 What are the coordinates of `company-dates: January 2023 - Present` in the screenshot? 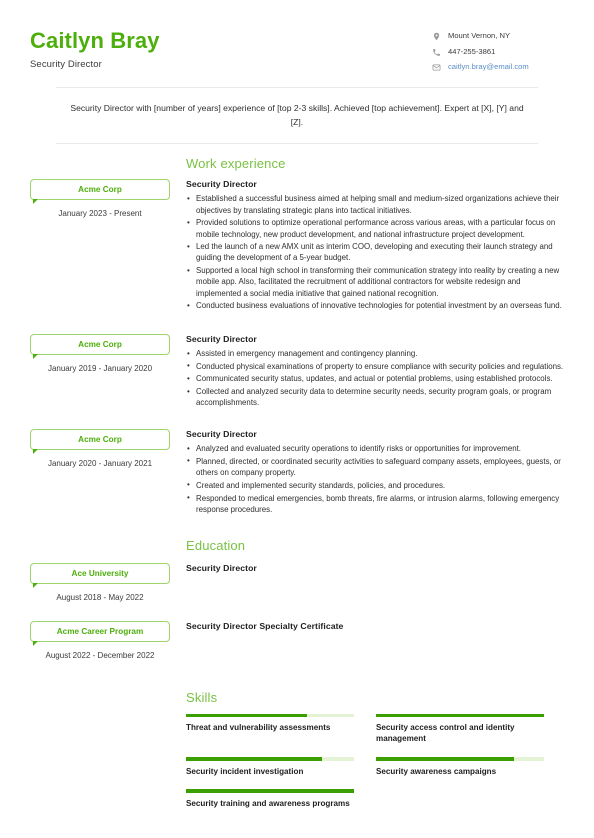 It's located at (100, 214).